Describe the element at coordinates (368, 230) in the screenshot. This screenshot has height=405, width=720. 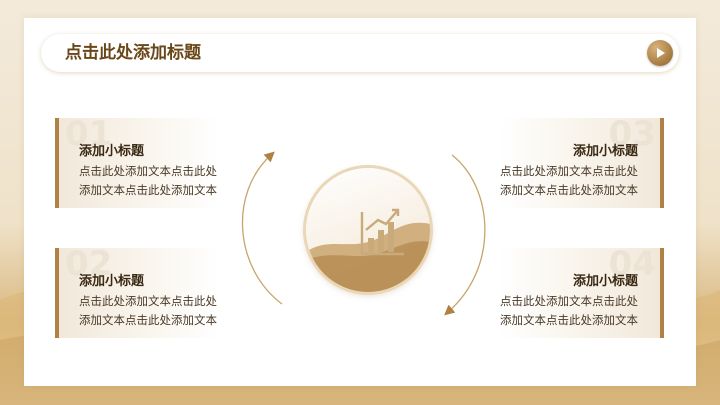
I see `center-emblem` at that location.